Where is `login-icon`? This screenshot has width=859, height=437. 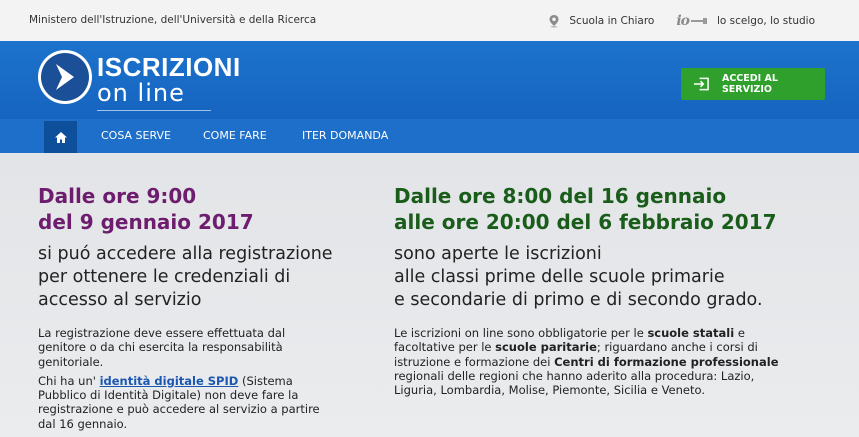 login-icon is located at coordinates (701, 84).